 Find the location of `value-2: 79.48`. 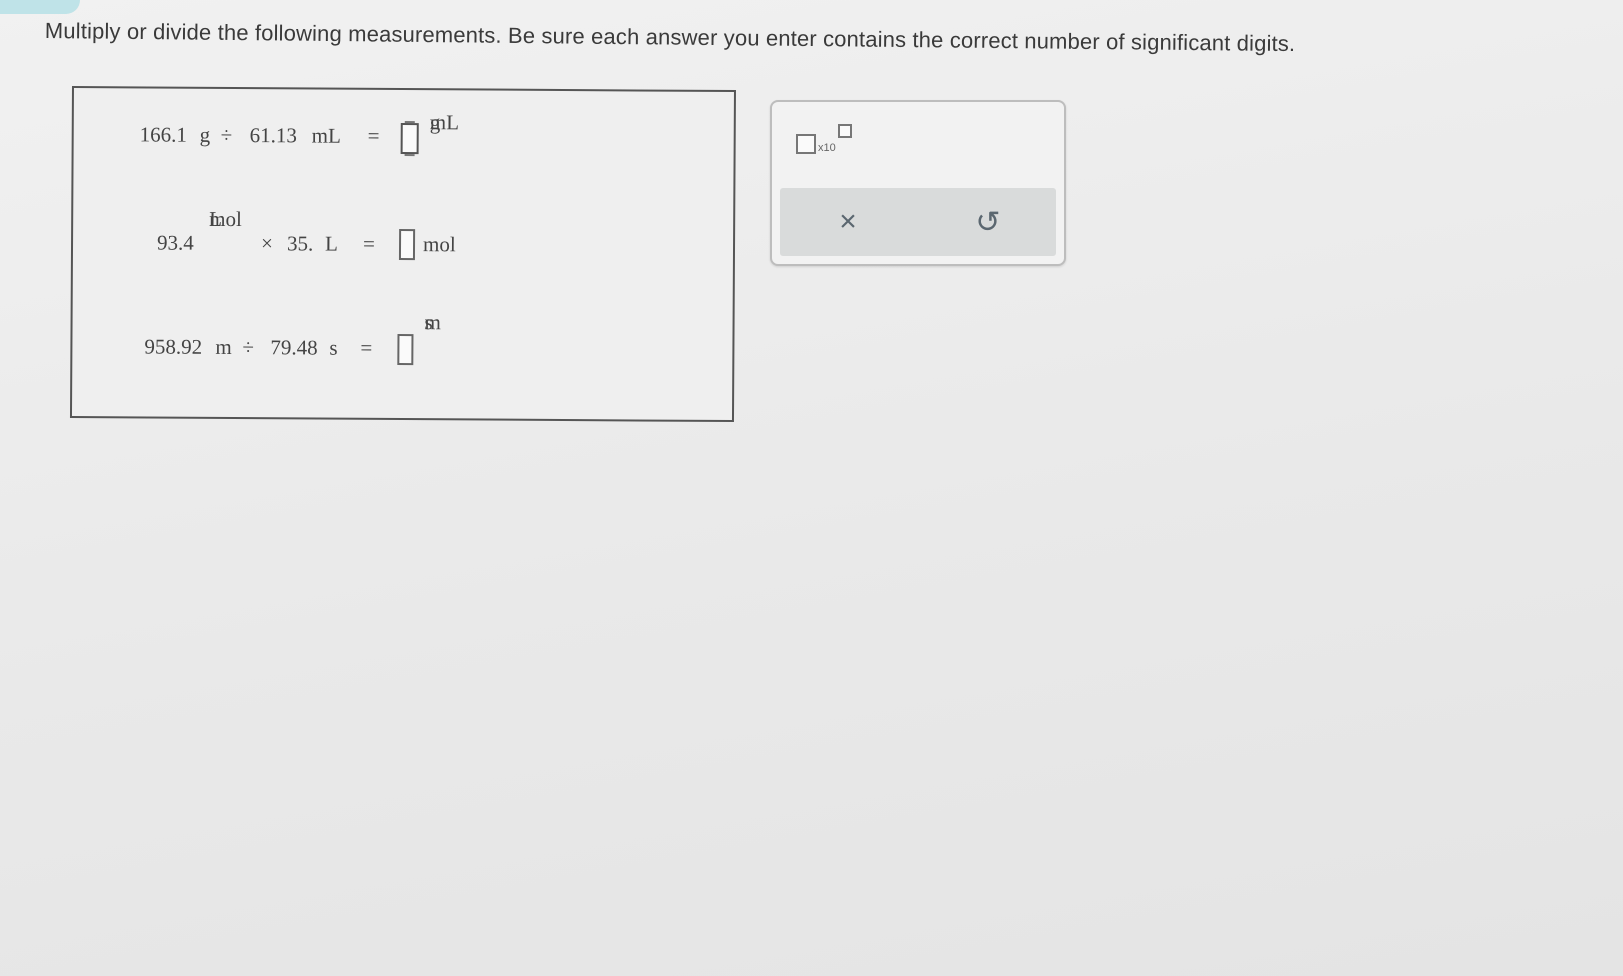

value-2: 79.48 is located at coordinates (294, 347).